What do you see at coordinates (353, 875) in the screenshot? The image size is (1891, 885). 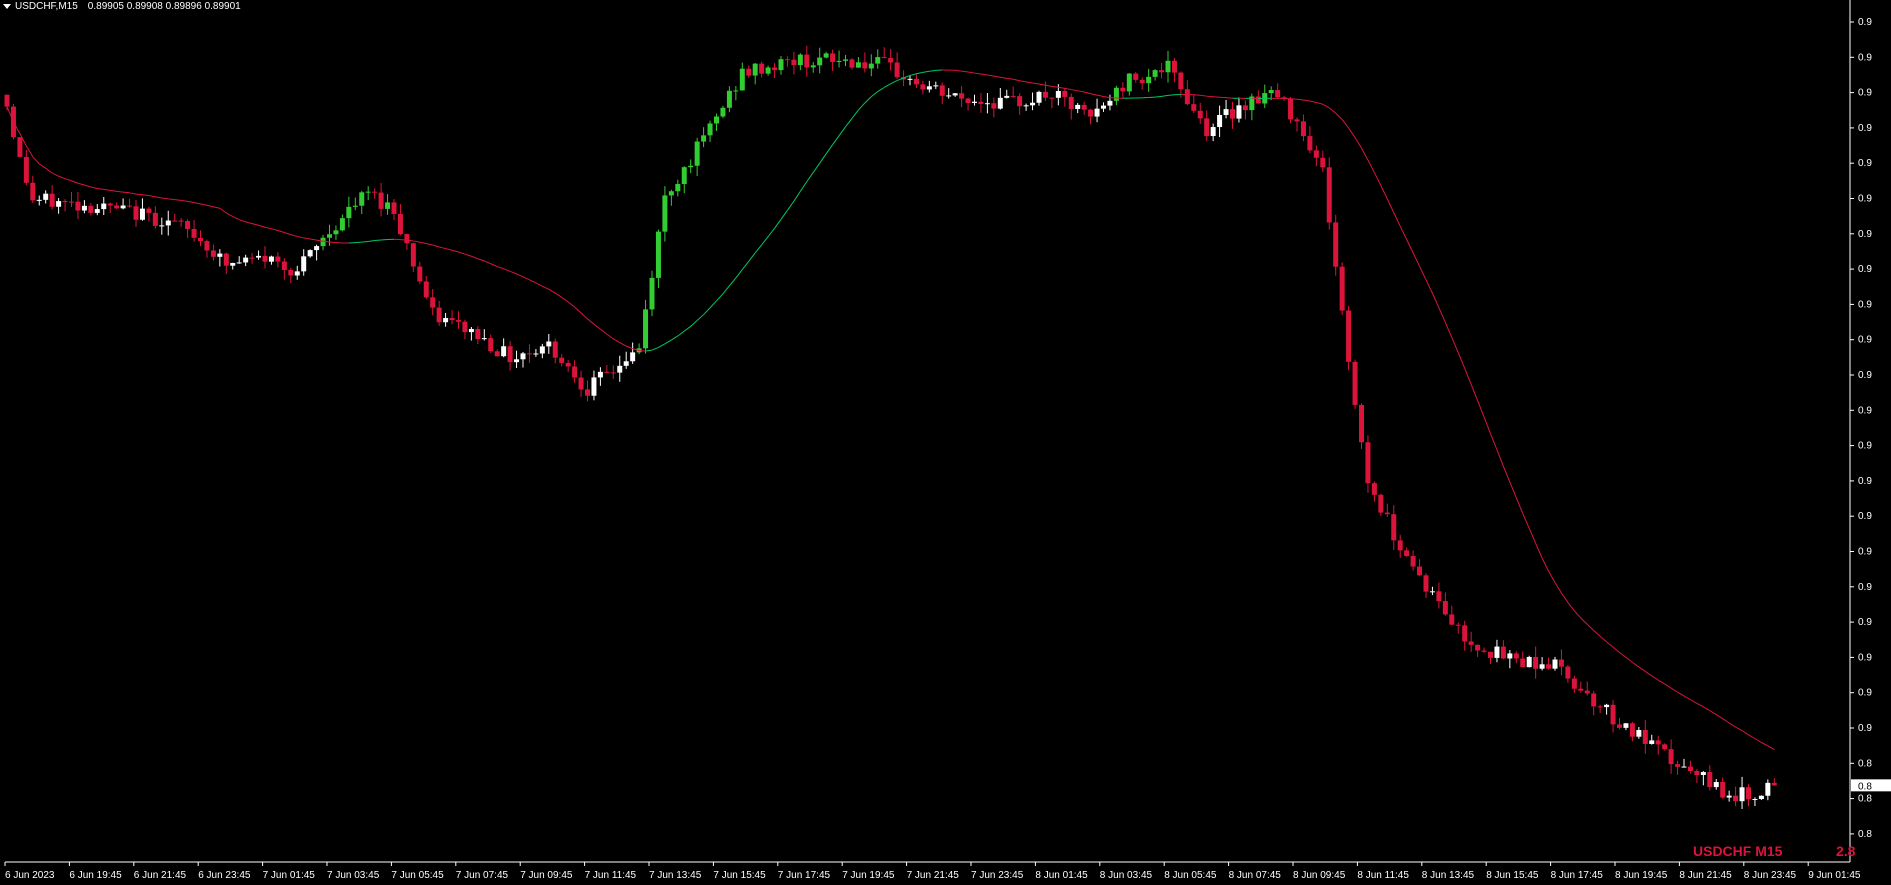 I see `time-tick-label: 7 Jun 03:45` at bounding box center [353, 875].